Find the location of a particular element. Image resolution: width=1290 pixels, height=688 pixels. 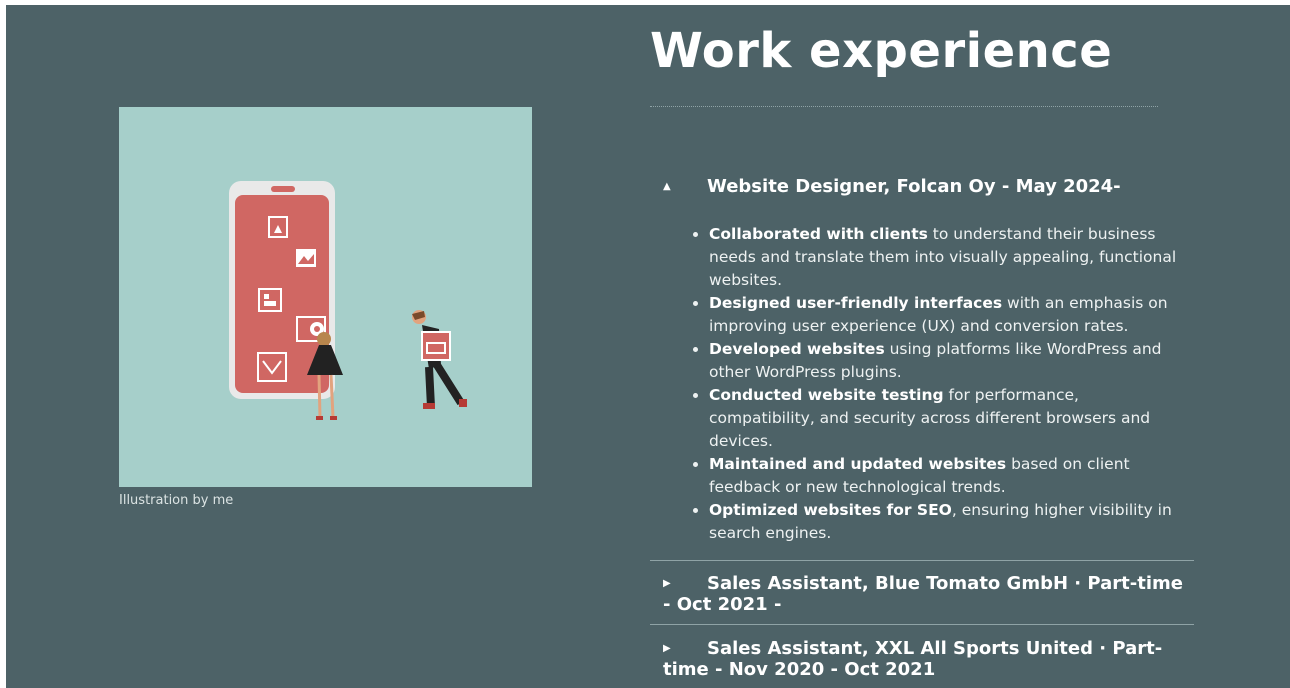

man-figure is located at coordinates (439, 359).